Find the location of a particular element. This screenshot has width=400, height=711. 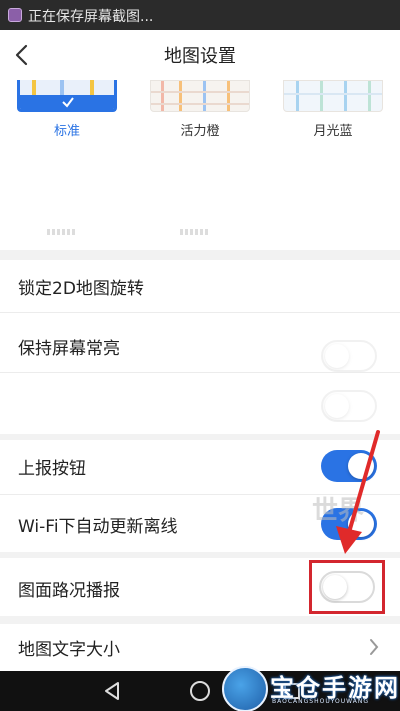

setting-lock-2d-rotation: 锁定2D地图旋转 is located at coordinates (200, 286).